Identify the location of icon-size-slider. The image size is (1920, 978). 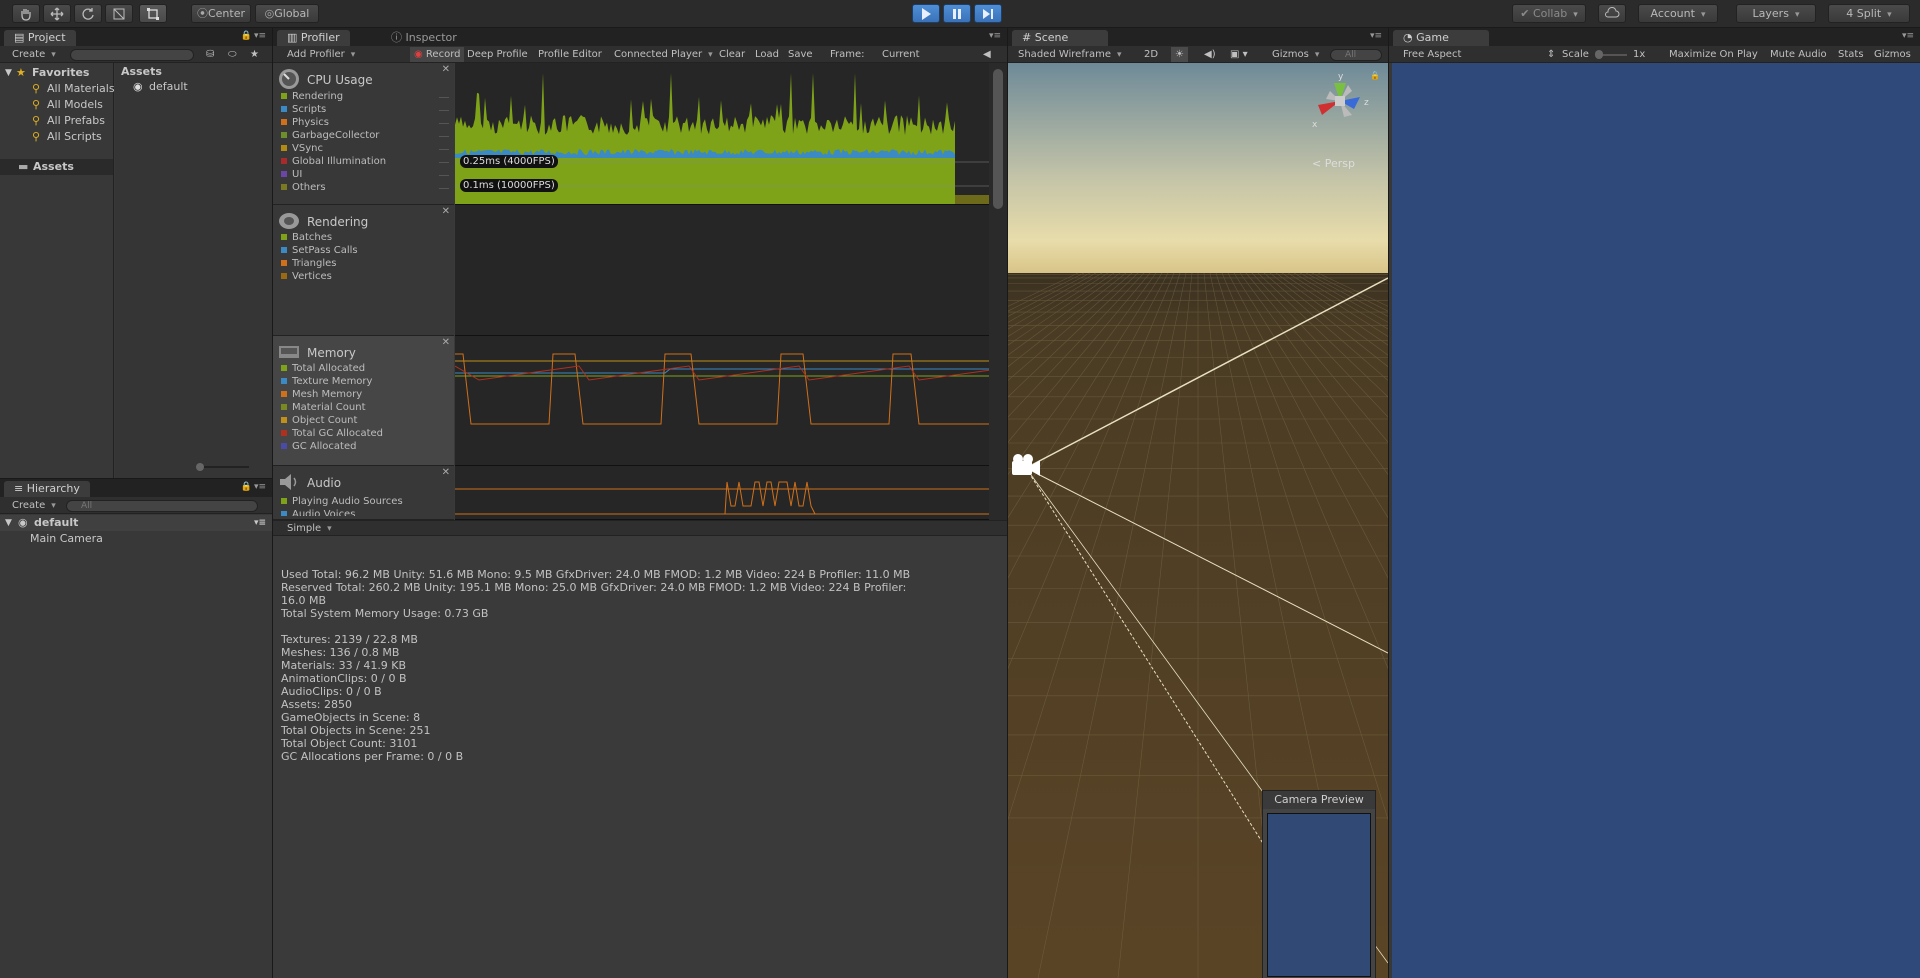
(222, 467).